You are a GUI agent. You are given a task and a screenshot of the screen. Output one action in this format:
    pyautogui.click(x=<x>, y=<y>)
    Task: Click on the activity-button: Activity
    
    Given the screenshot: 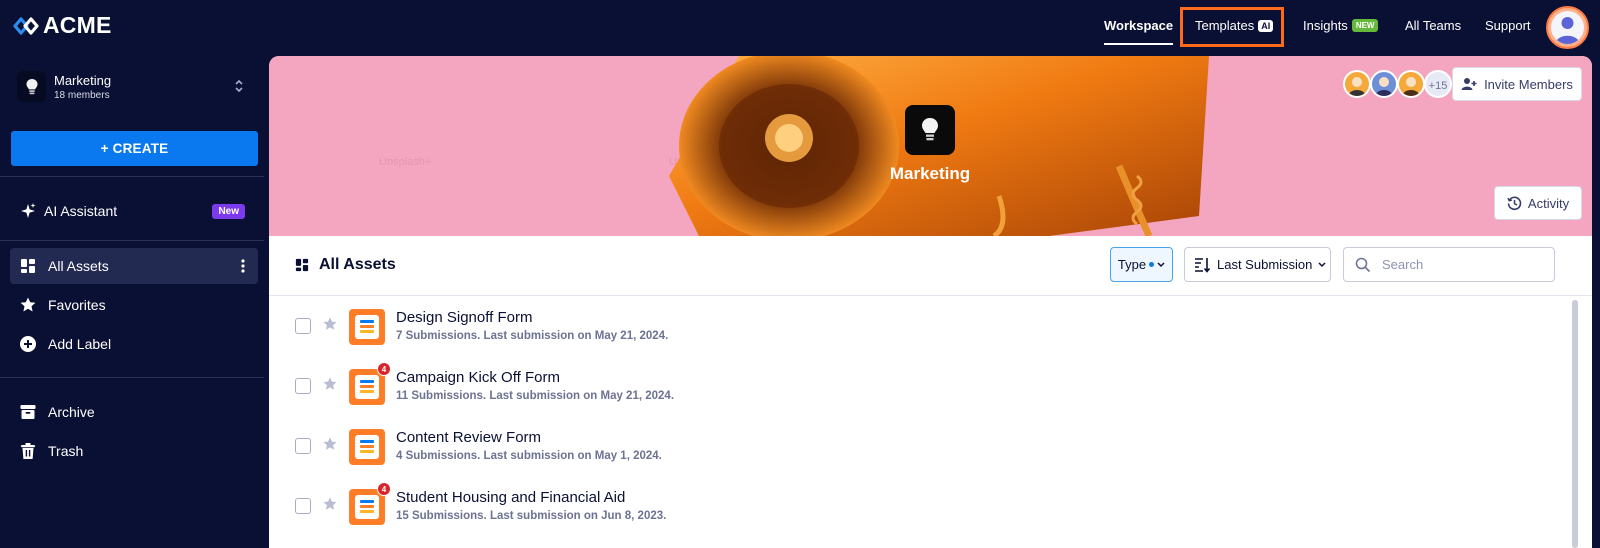 What is the action you would take?
    pyautogui.click(x=1538, y=203)
    